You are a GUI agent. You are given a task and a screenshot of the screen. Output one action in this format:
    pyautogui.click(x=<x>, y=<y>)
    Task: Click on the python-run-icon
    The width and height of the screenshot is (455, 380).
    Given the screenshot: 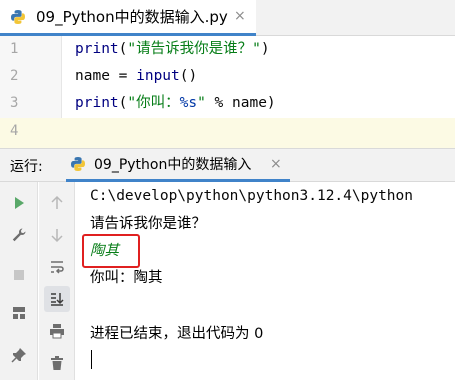 What is the action you would take?
    pyautogui.click(x=78, y=164)
    